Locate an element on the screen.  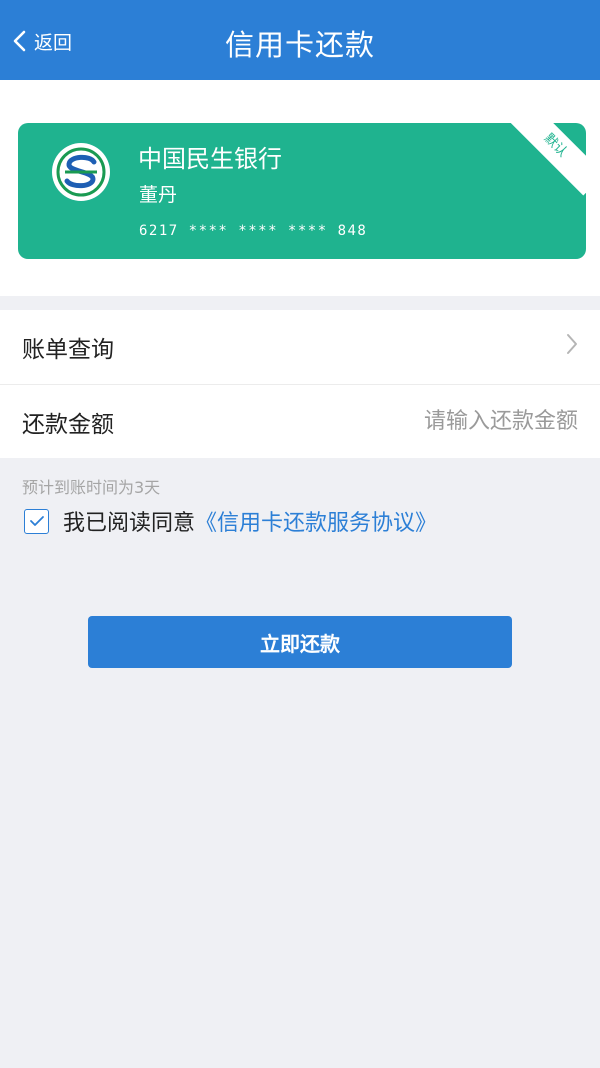
bank-logo-icon is located at coordinates (81, 172).